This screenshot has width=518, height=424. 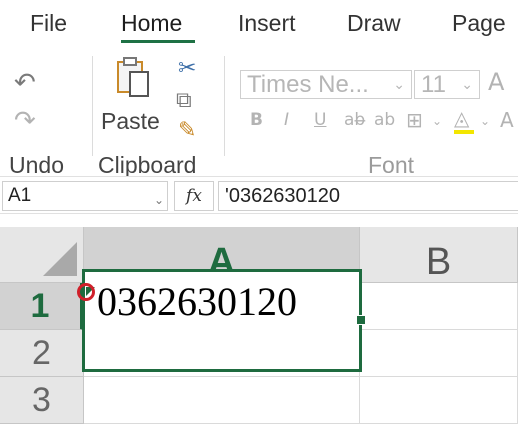 I want to click on bold-icon: B, so click(x=256, y=120).